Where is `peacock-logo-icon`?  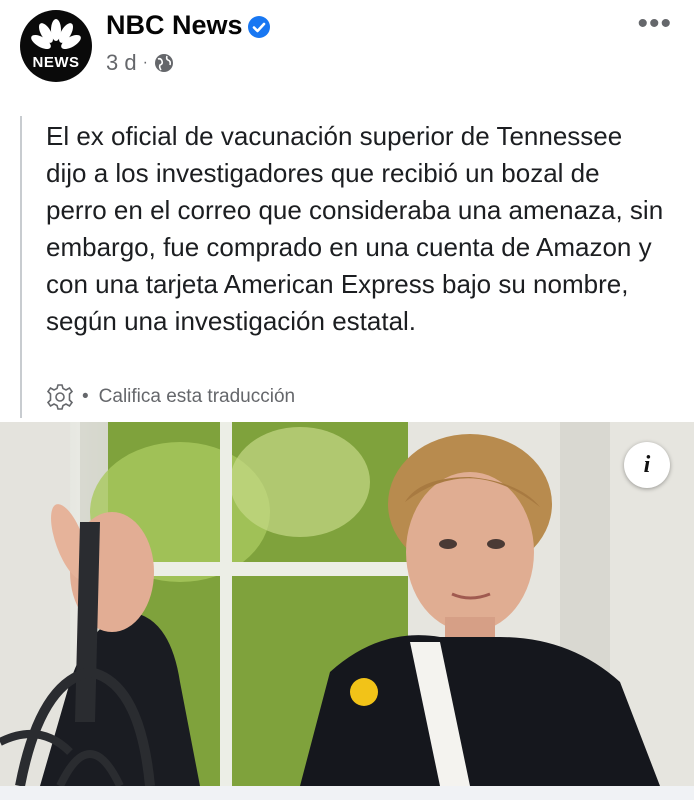 peacock-logo-icon is located at coordinates (56, 34).